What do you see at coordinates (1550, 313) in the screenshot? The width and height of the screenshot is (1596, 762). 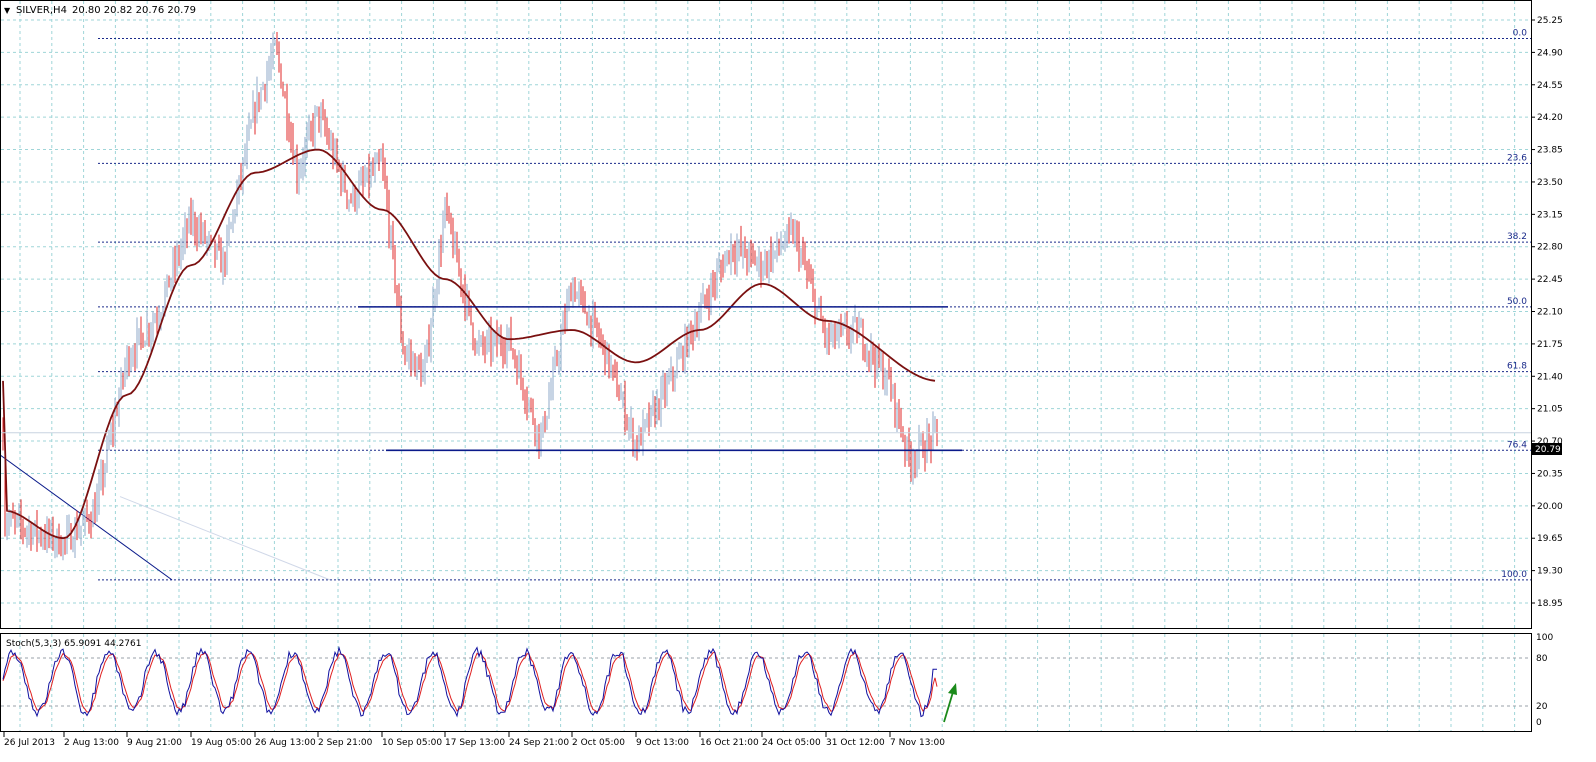 I see `price-tick-label: 22.10` at bounding box center [1550, 313].